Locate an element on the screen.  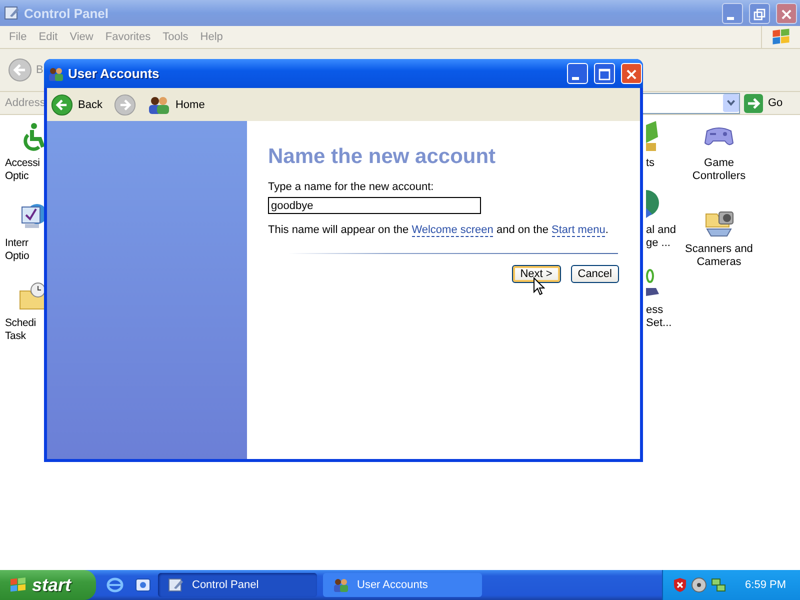
network-icon is located at coordinates (719, 585).